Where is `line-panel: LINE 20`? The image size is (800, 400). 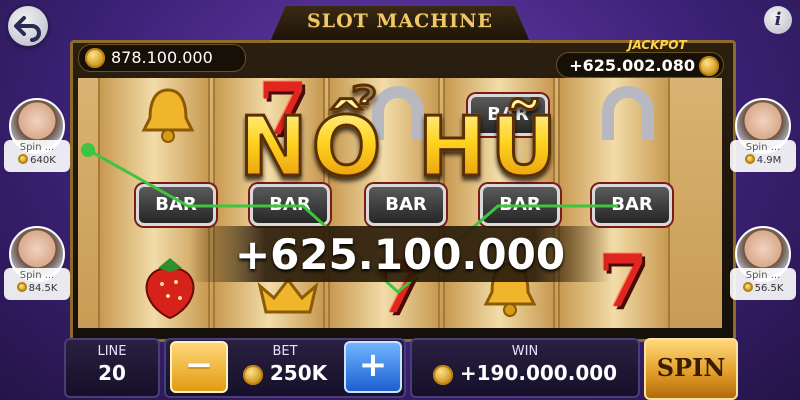
line-panel: LINE 20 is located at coordinates (112, 368).